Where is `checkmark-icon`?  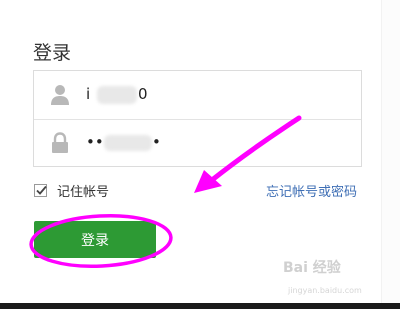 checkmark-icon is located at coordinates (41, 190).